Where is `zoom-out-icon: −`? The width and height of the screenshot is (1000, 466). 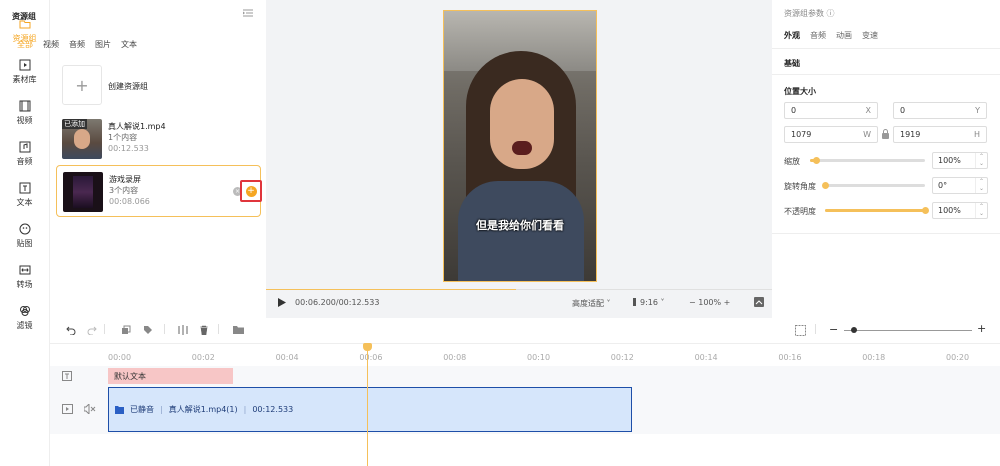 zoom-out-icon: − is located at coordinates (833, 329).